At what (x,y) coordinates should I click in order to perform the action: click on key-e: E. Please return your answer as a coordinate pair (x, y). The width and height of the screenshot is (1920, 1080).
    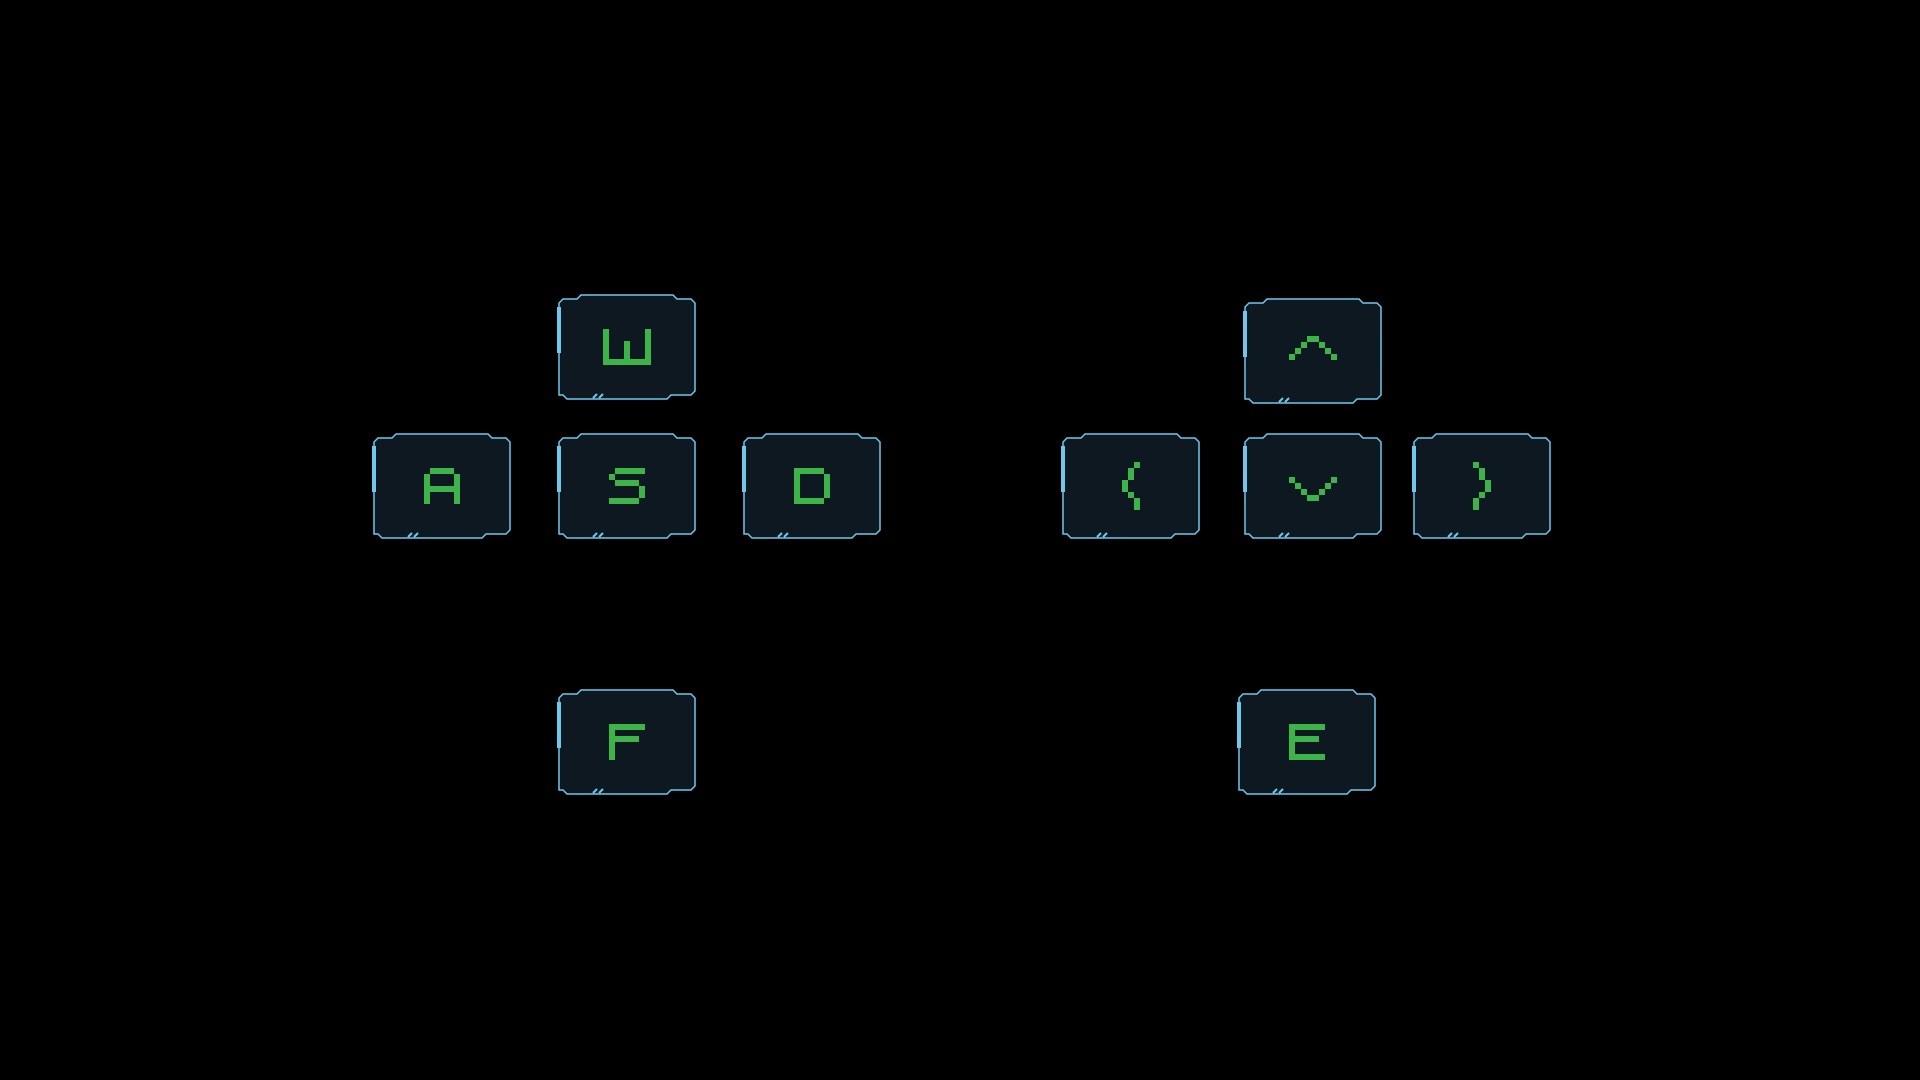
    Looking at the image, I should click on (1307, 742).